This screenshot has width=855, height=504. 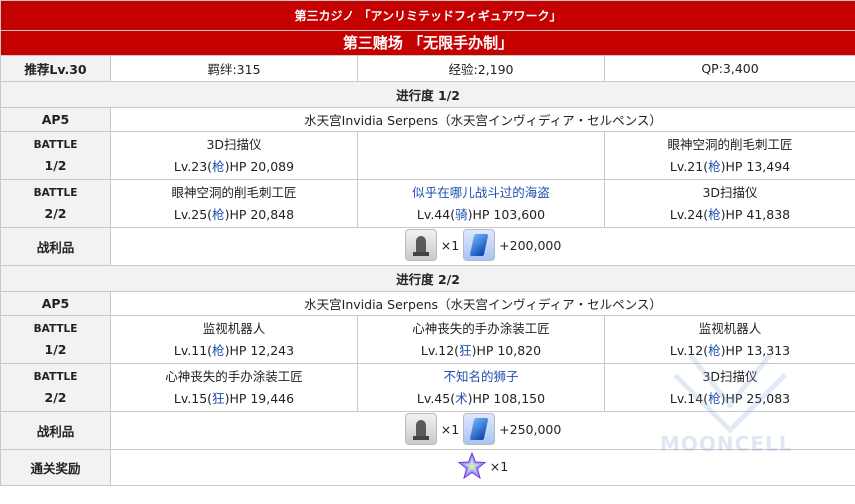 I want to click on enemy-class: 骑, so click(x=461, y=214).